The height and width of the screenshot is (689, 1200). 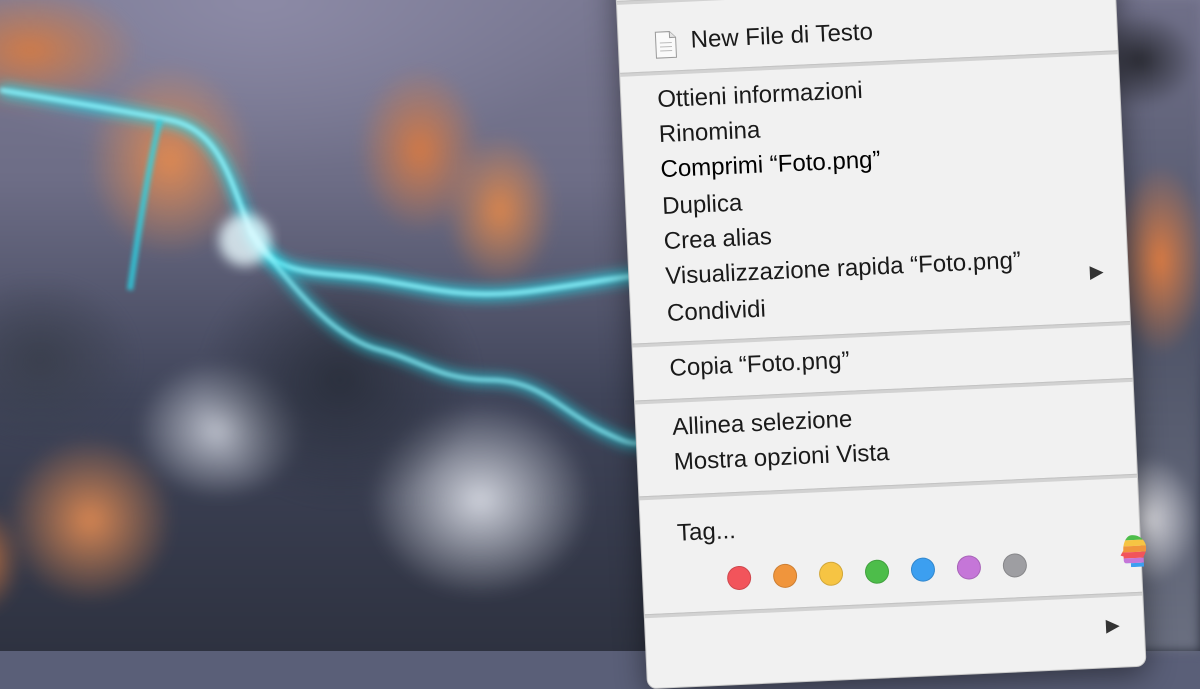 I want to click on tag-color-yellow, so click(x=831, y=574).